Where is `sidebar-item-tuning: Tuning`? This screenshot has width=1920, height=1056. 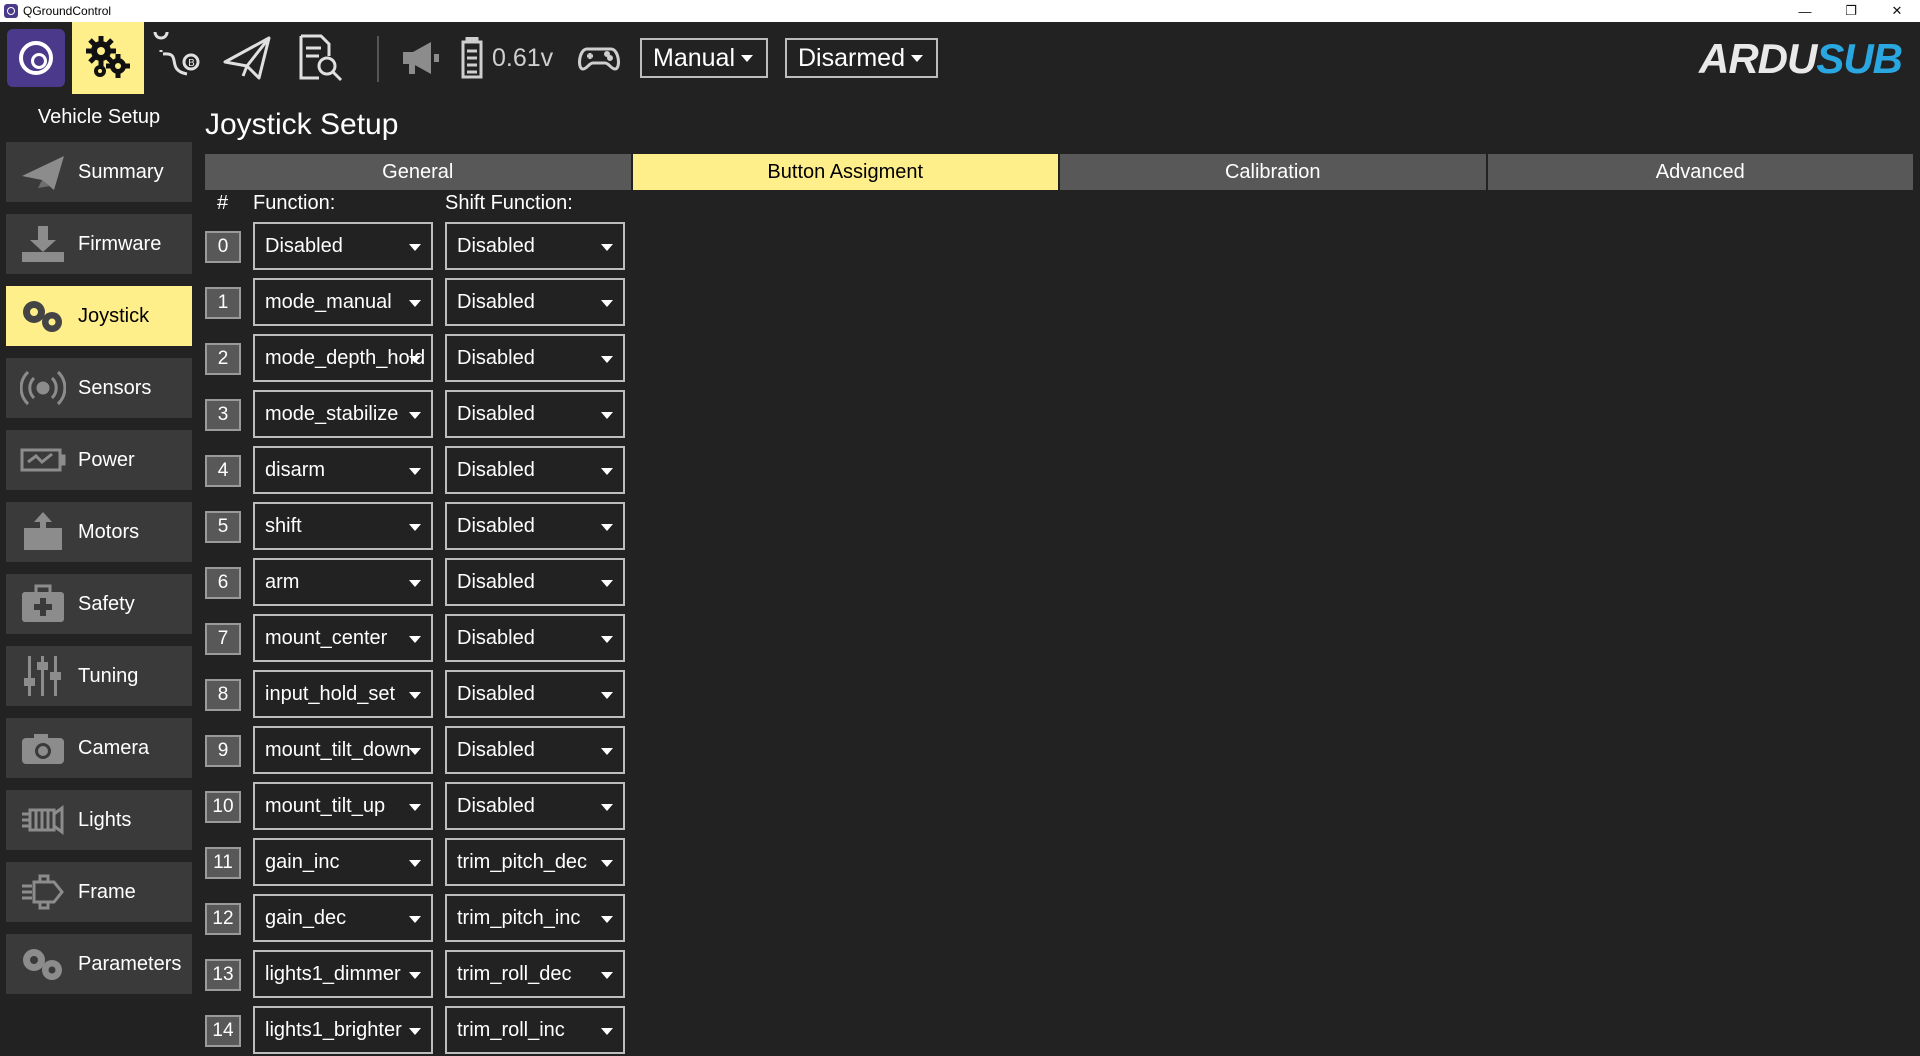 sidebar-item-tuning: Tuning is located at coordinates (99, 676).